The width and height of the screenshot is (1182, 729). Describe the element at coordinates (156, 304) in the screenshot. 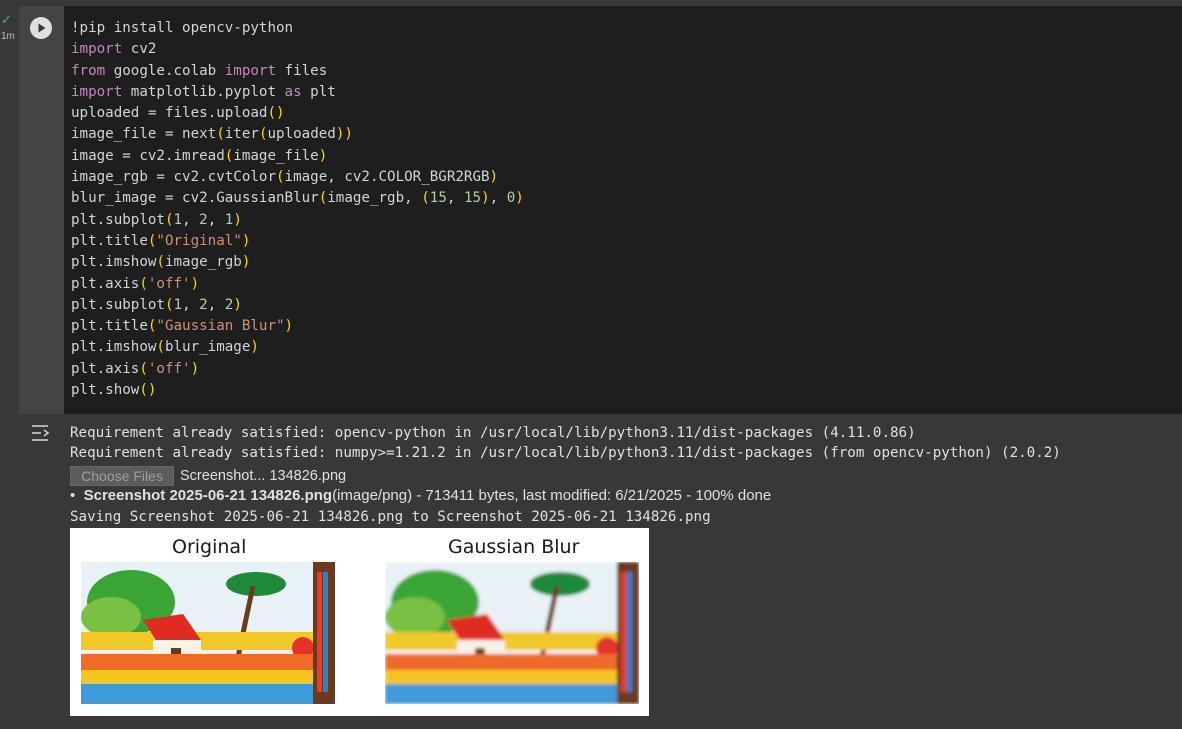

I see `code-line: plt.subplot(1, 2, 2)` at that location.